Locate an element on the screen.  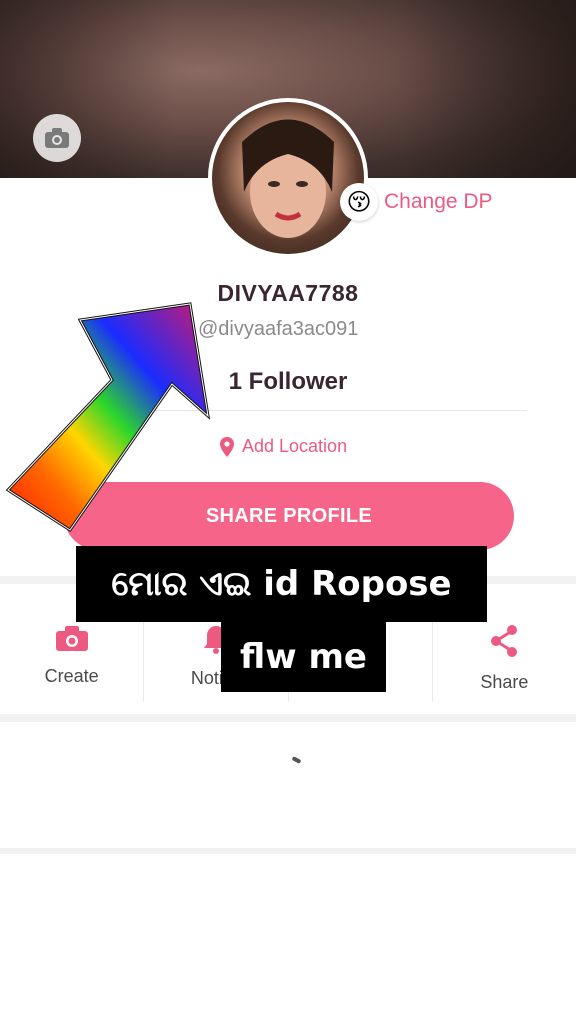
profile-handle: @divyaafa3ac091 is located at coordinates (278, 329).